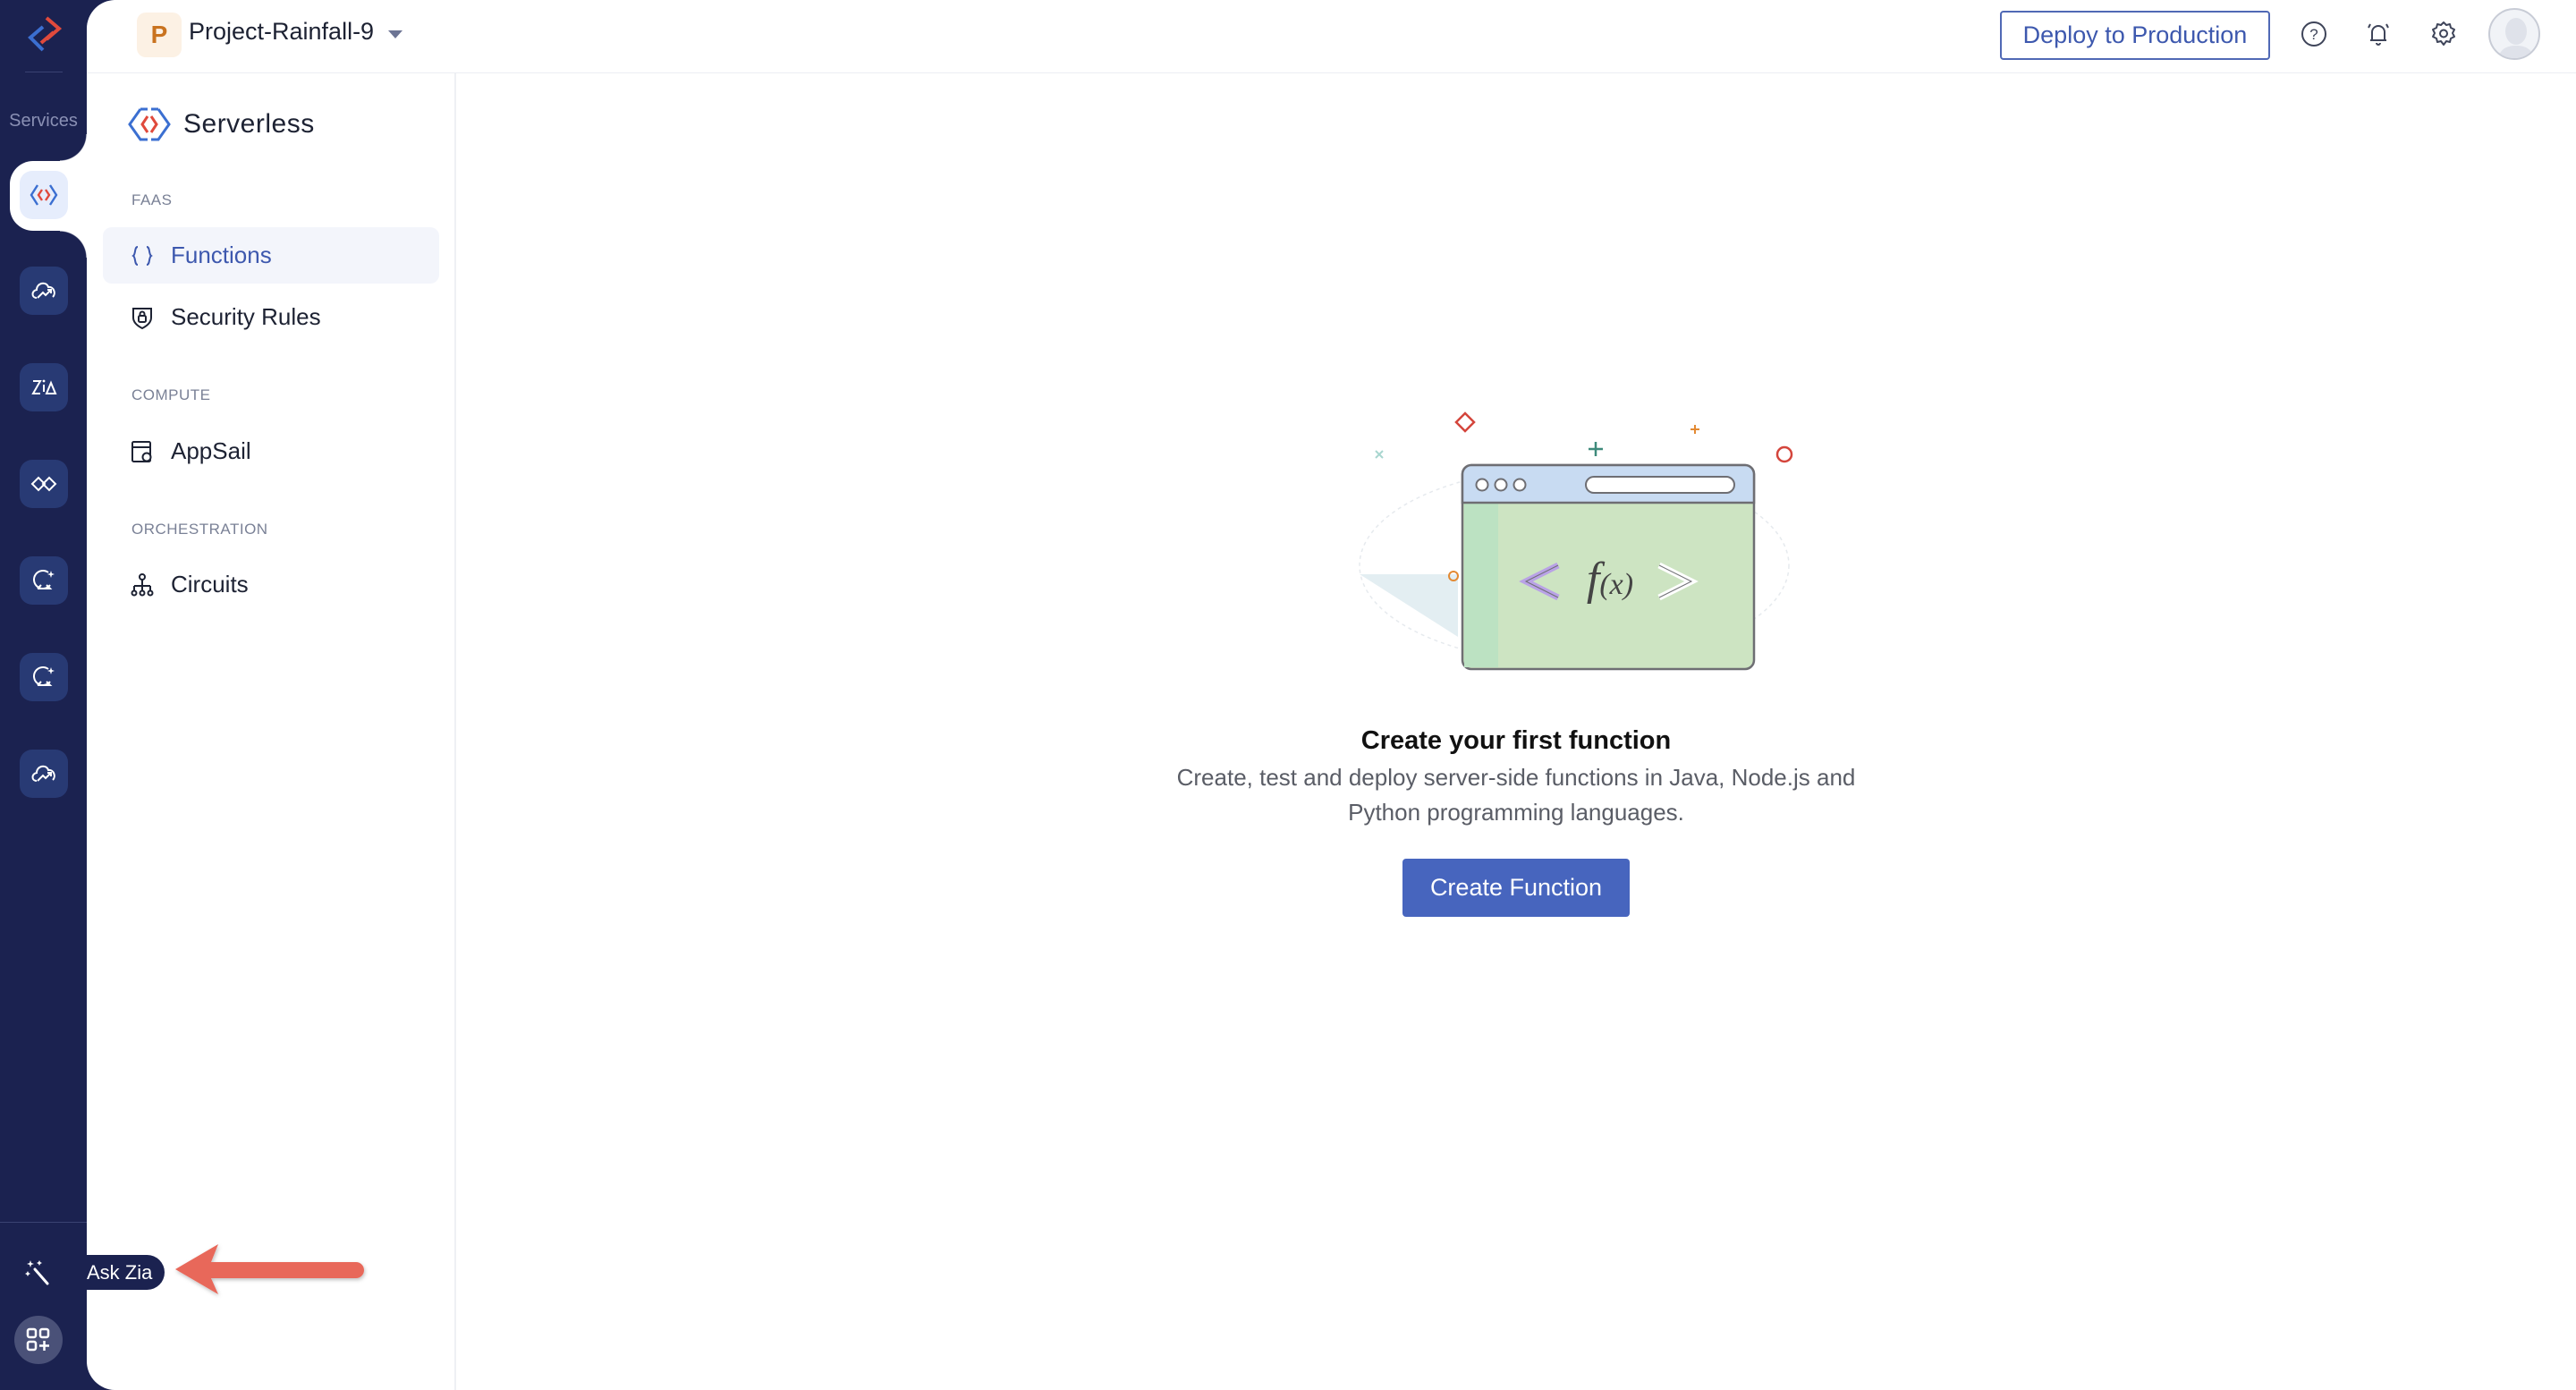 This screenshot has width=2576, height=1390. I want to click on project-avatar: P, so click(159, 35).